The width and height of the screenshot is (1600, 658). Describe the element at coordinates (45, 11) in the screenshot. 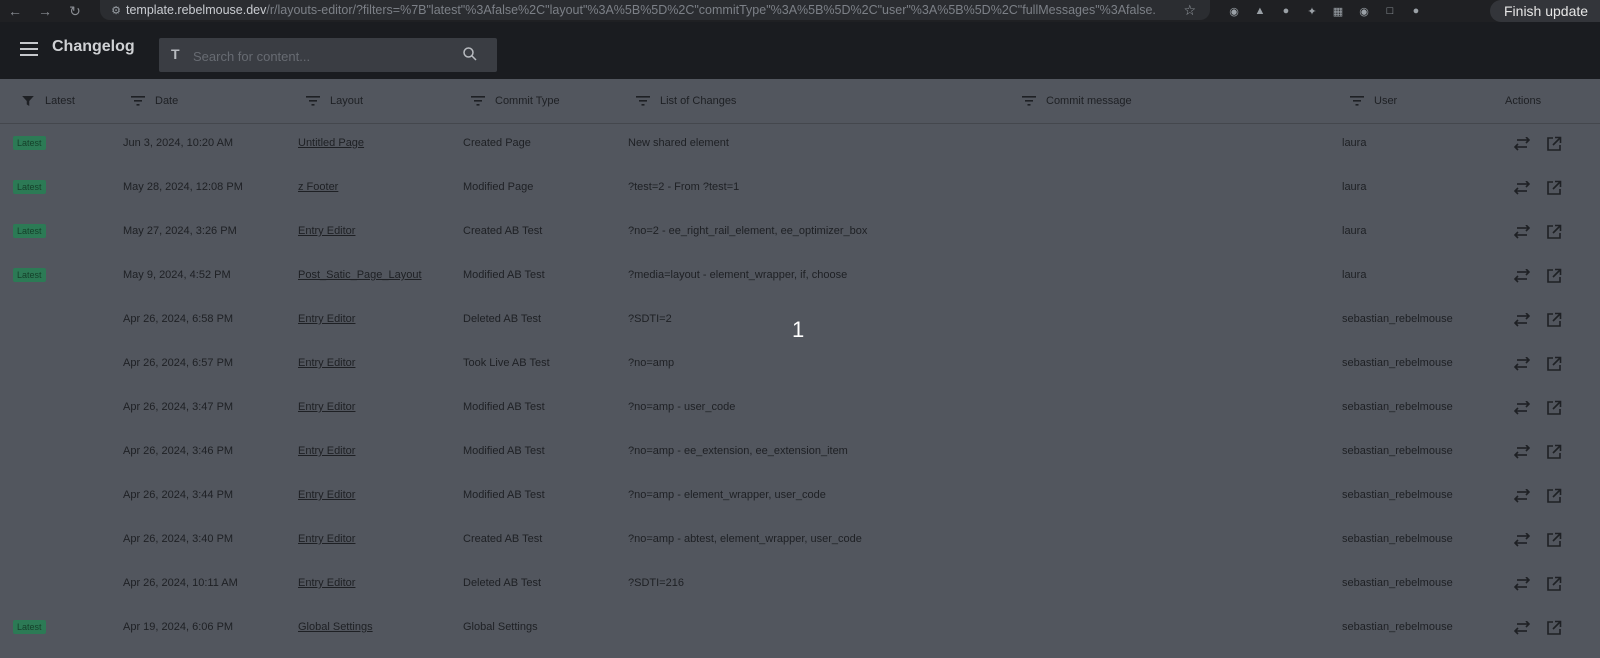

I see `forward-icon: →` at that location.